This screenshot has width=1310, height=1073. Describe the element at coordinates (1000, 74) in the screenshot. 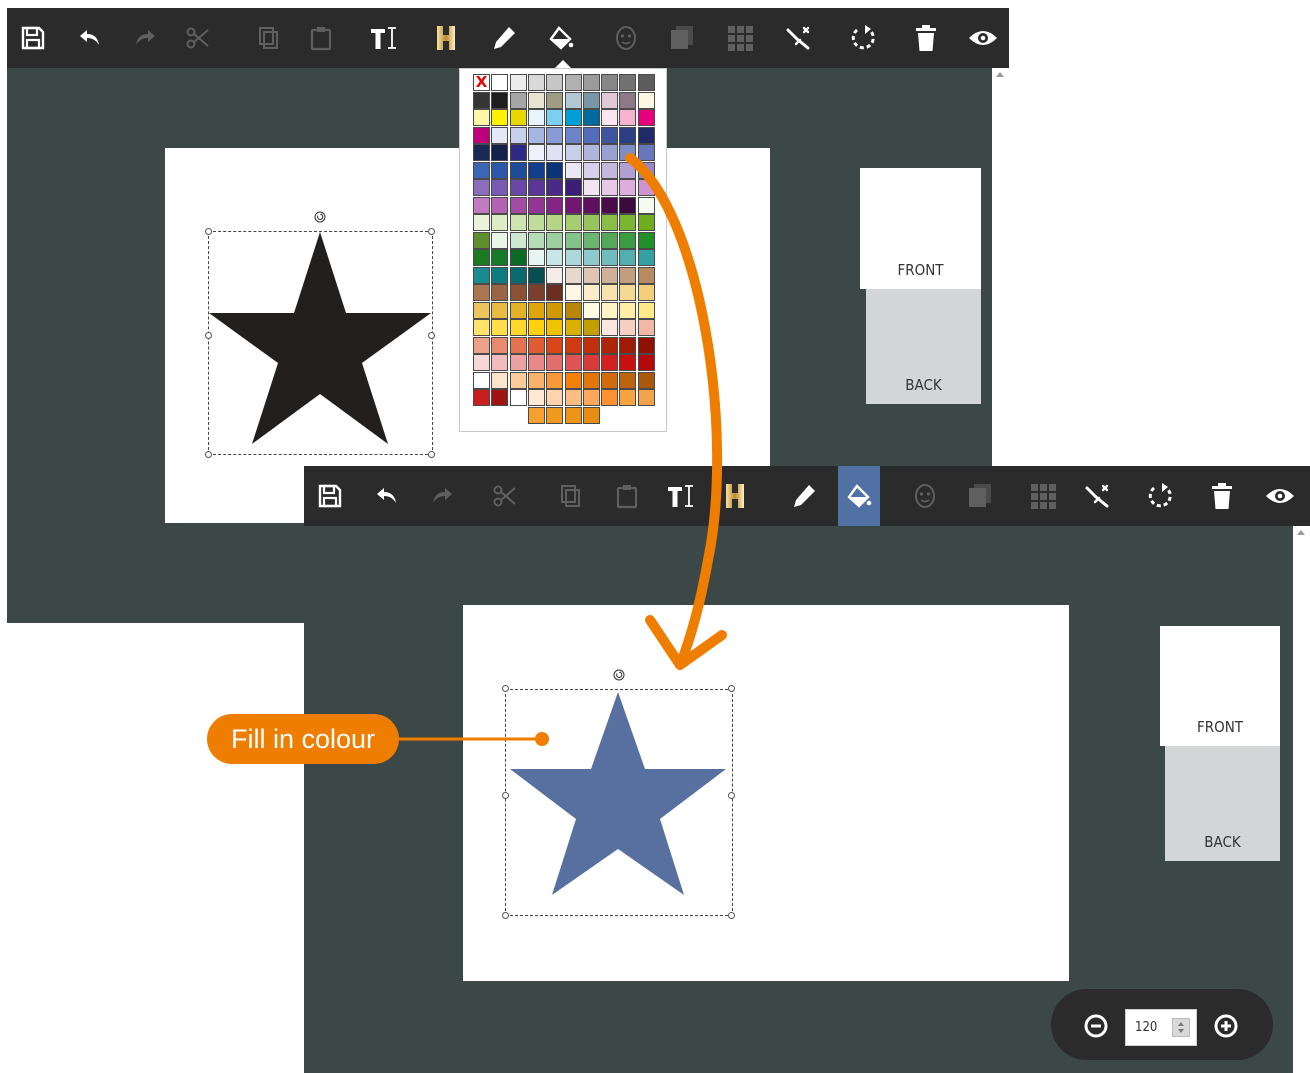

I see `scroll-up-arrow-icon` at that location.